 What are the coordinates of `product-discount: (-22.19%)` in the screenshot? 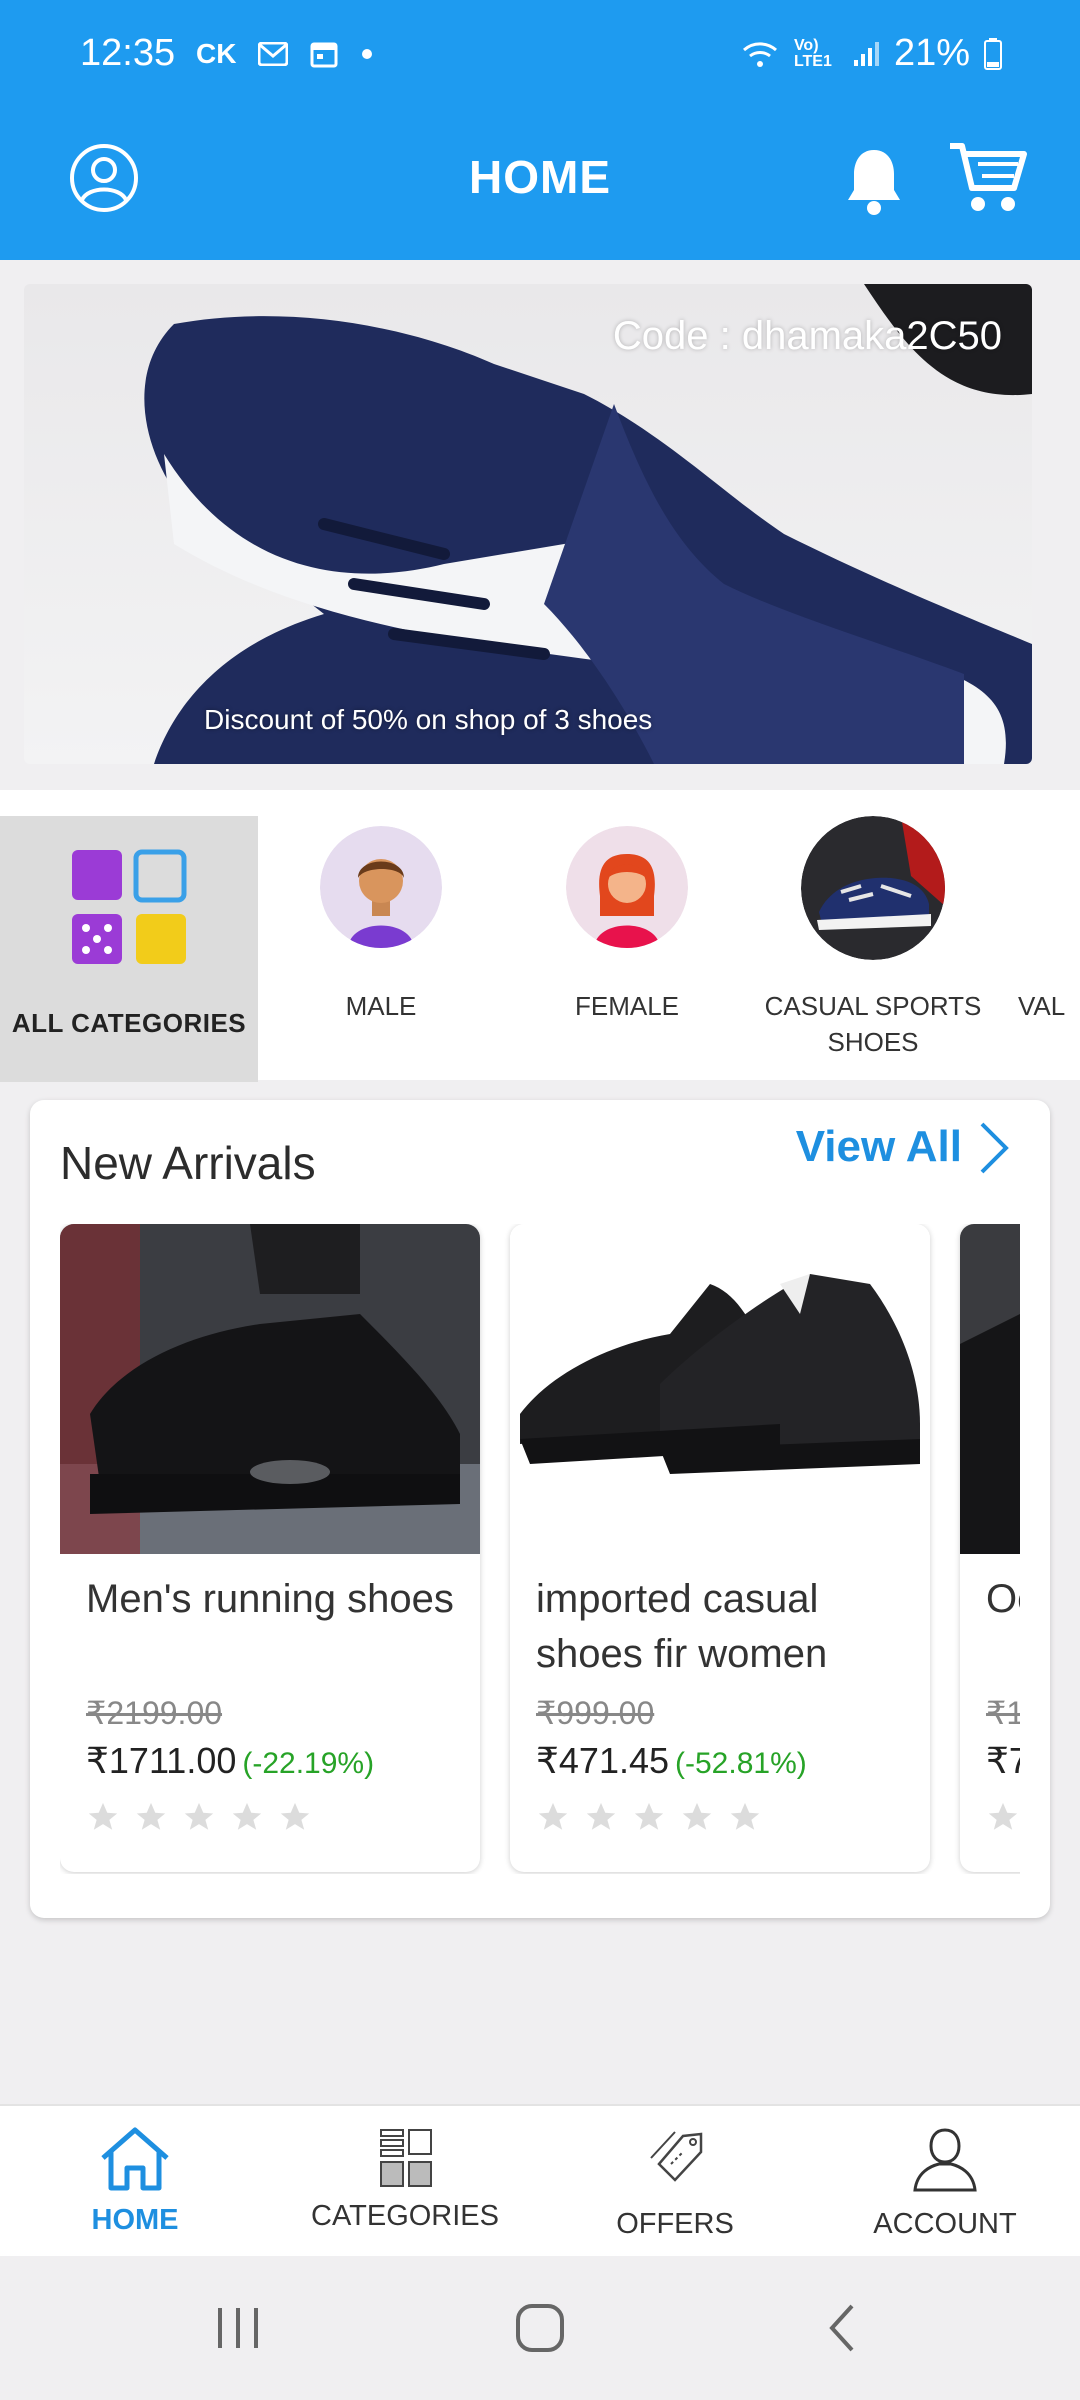 It's located at (308, 1763).